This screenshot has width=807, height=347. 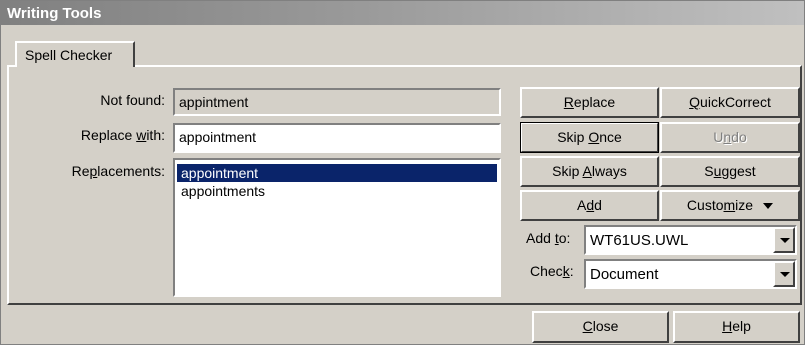 I want to click on not-found-field: appintment, so click(x=337, y=102).